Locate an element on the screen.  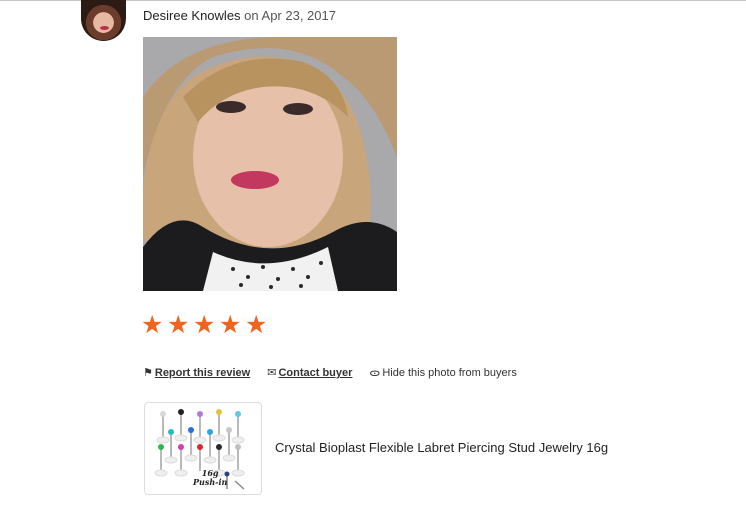
avatar-detail is located at coordinates (104, 28).